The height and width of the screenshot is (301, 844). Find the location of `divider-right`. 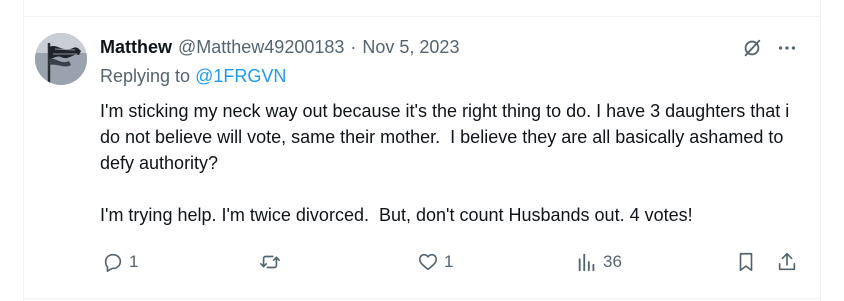

divider-right is located at coordinates (820, 150).